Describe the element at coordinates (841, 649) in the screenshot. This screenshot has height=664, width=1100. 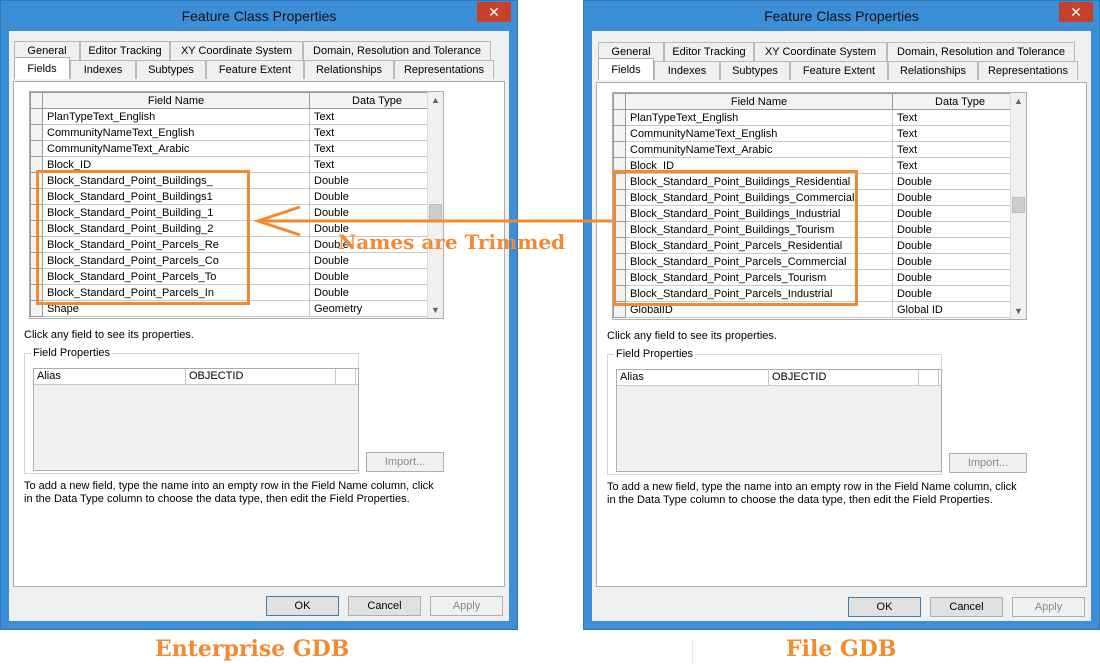
I see `caption-file-gdb: File GDB` at that location.